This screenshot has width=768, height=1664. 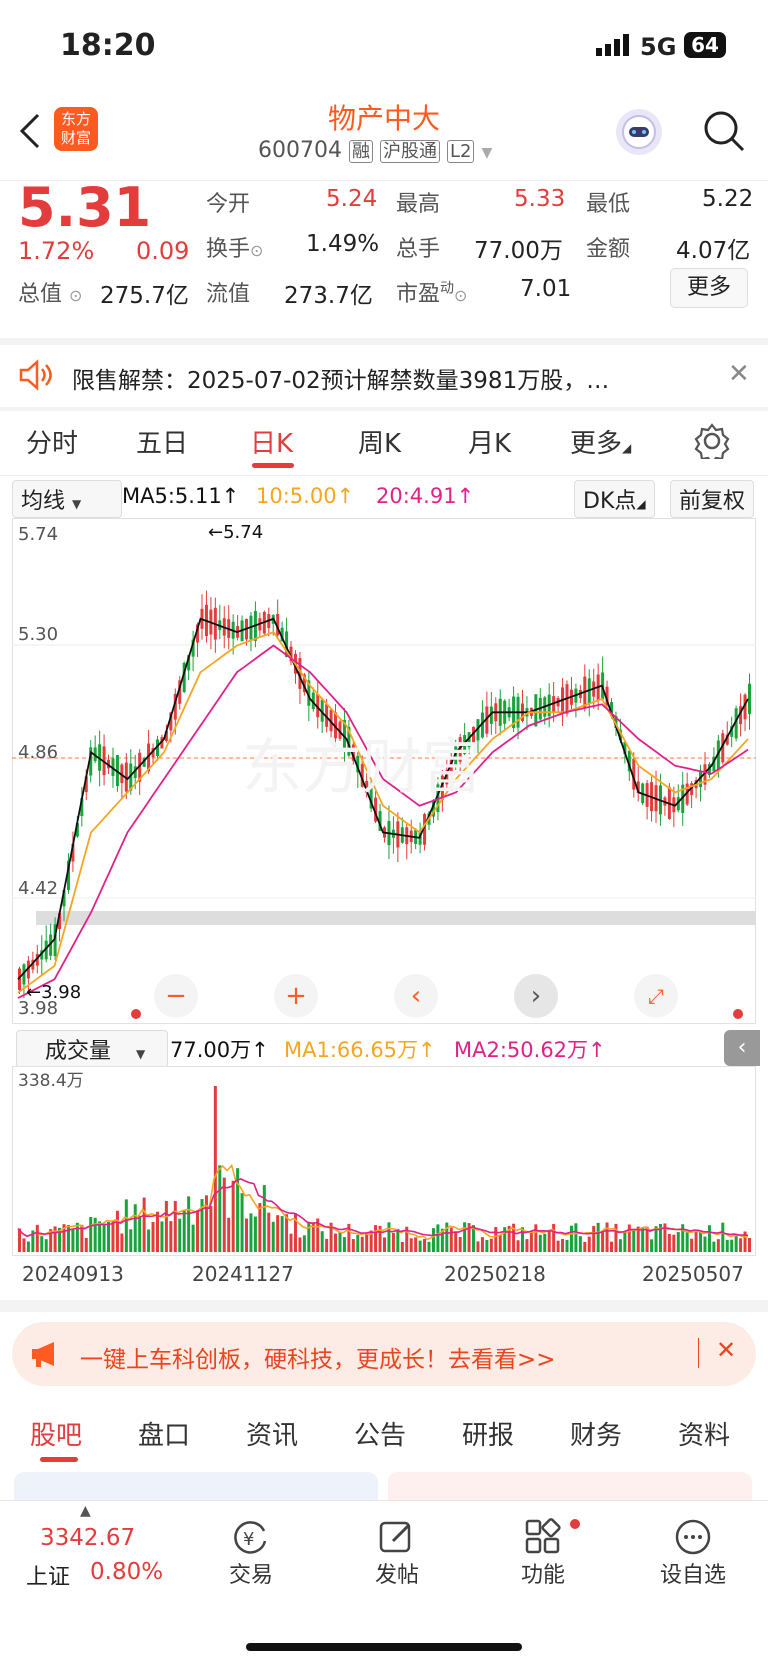 What do you see at coordinates (87, 1538) in the screenshot?
I see `index-value: 3342.67` at bounding box center [87, 1538].